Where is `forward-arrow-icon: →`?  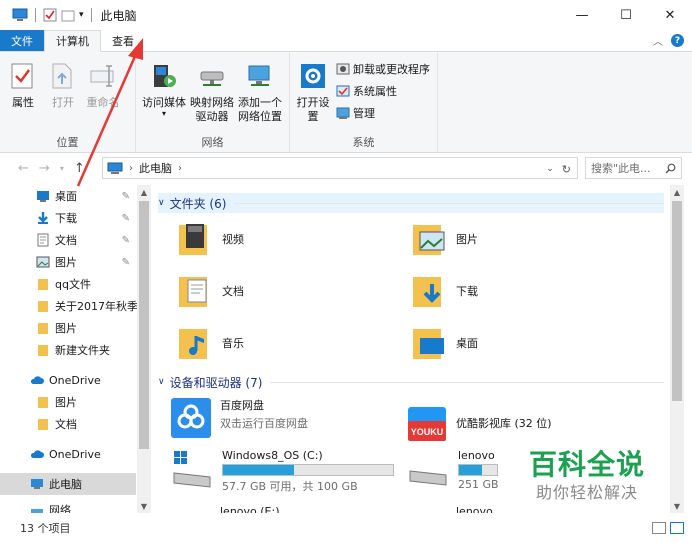
forward-arrow-icon: → is located at coordinates (44, 168).